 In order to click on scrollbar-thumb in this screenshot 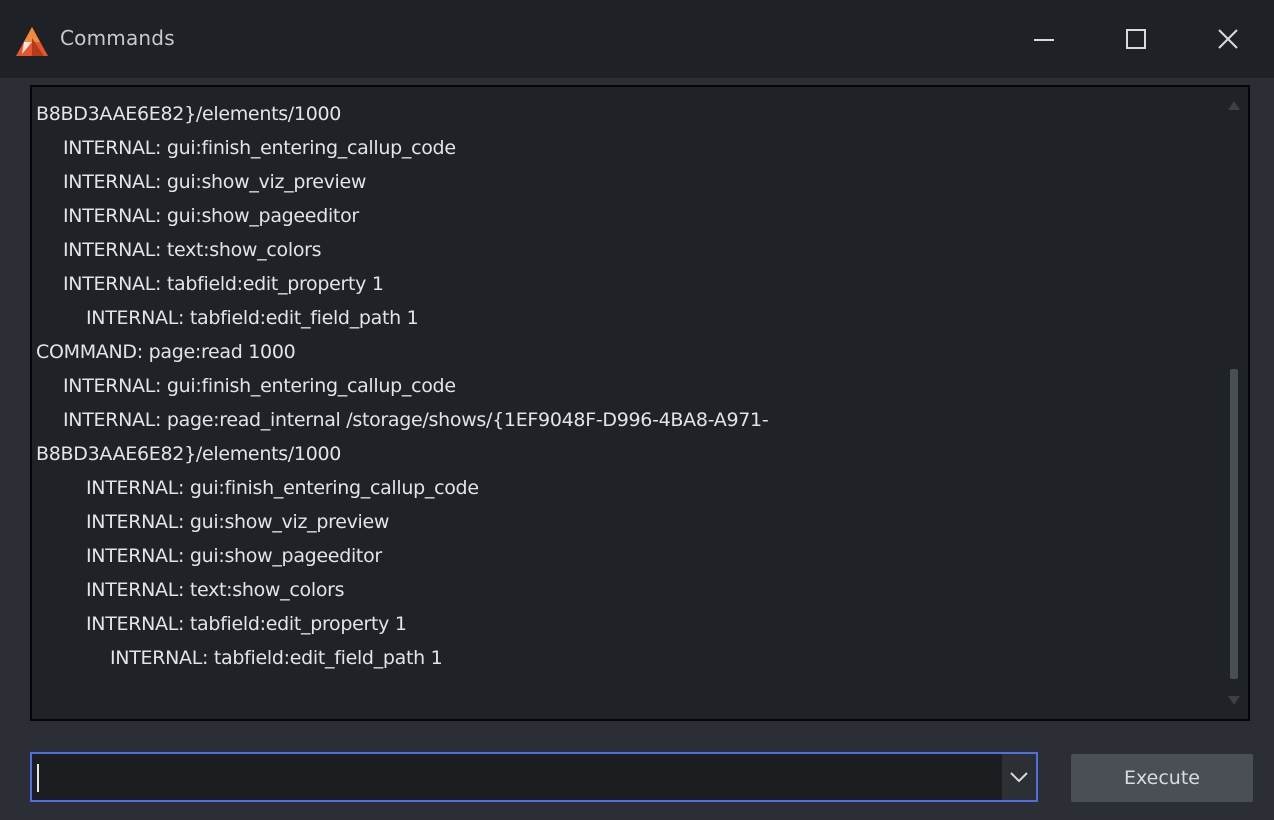, I will do `click(1234, 524)`.